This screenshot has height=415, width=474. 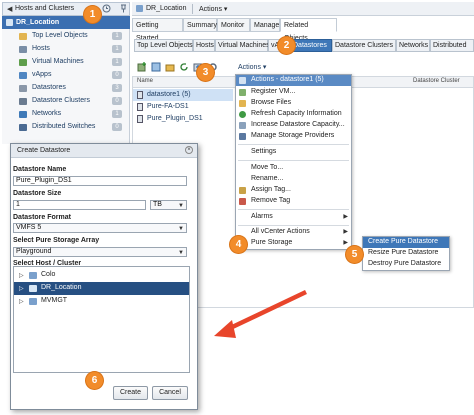 What do you see at coordinates (65, 75) in the screenshot?
I see `nav-item-vapps: vApps 0` at bounding box center [65, 75].